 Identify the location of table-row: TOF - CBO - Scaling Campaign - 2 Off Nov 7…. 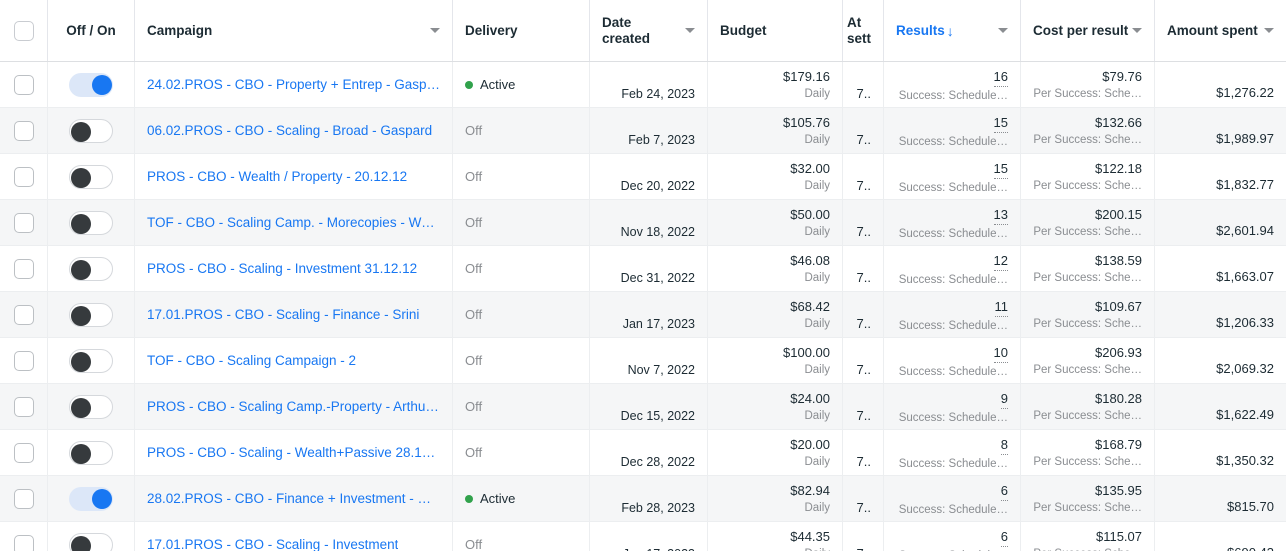
(643, 361).